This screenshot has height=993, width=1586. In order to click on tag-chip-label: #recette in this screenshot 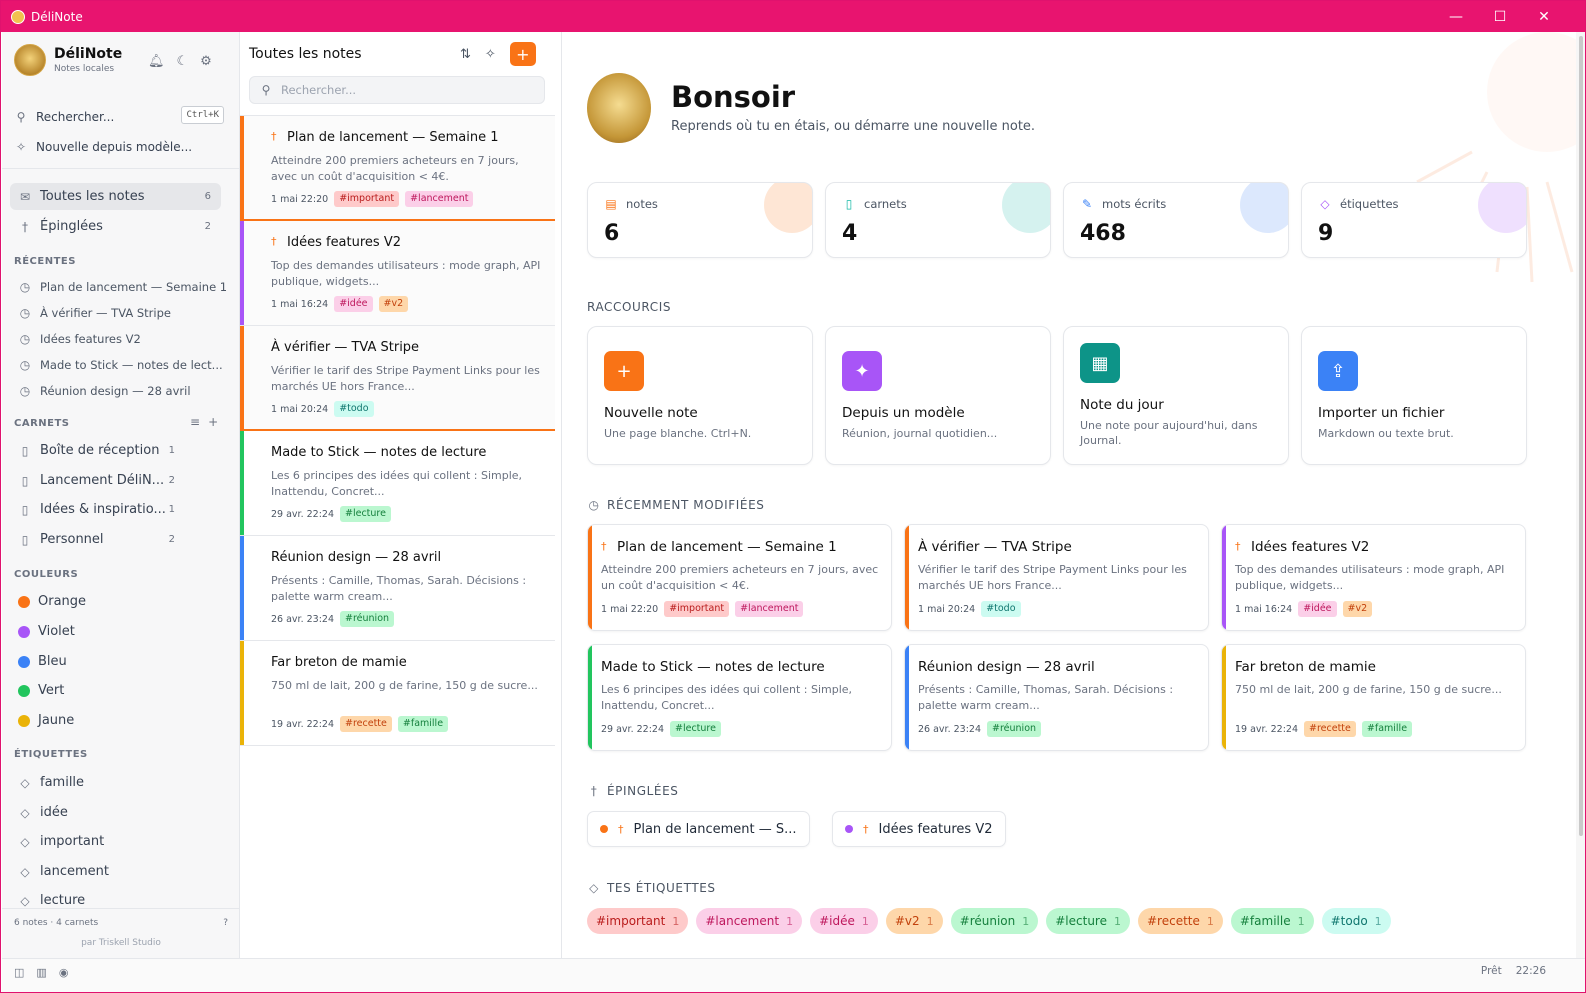, I will do `click(1173, 921)`.